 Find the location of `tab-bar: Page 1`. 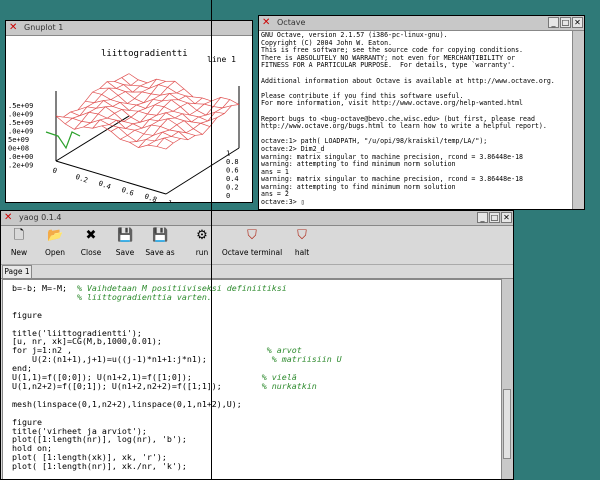

tab-bar: Page 1 is located at coordinates (257, 272).